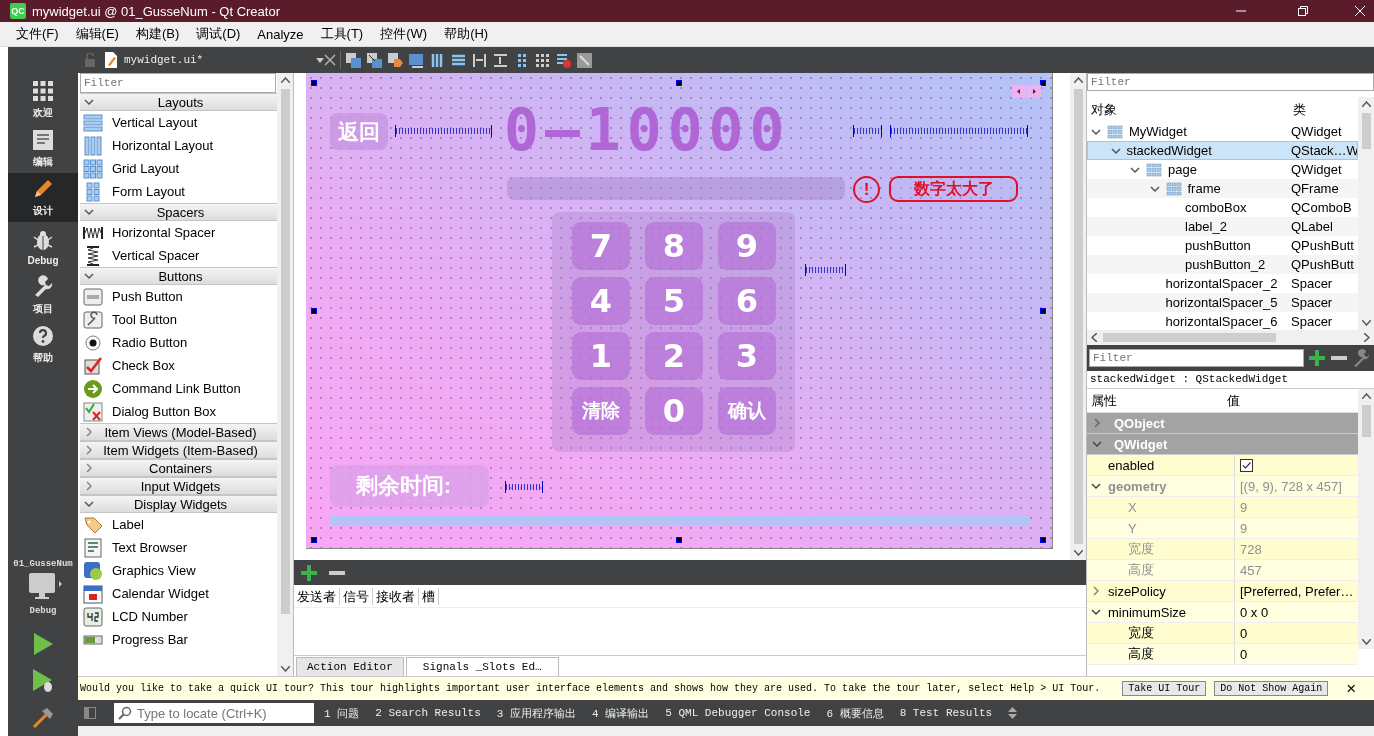  What do you see at coordinates (621, 713) in the screenshot?
I see `output-pane-tab: 4 编译输出` at bounding box center [621, 713].